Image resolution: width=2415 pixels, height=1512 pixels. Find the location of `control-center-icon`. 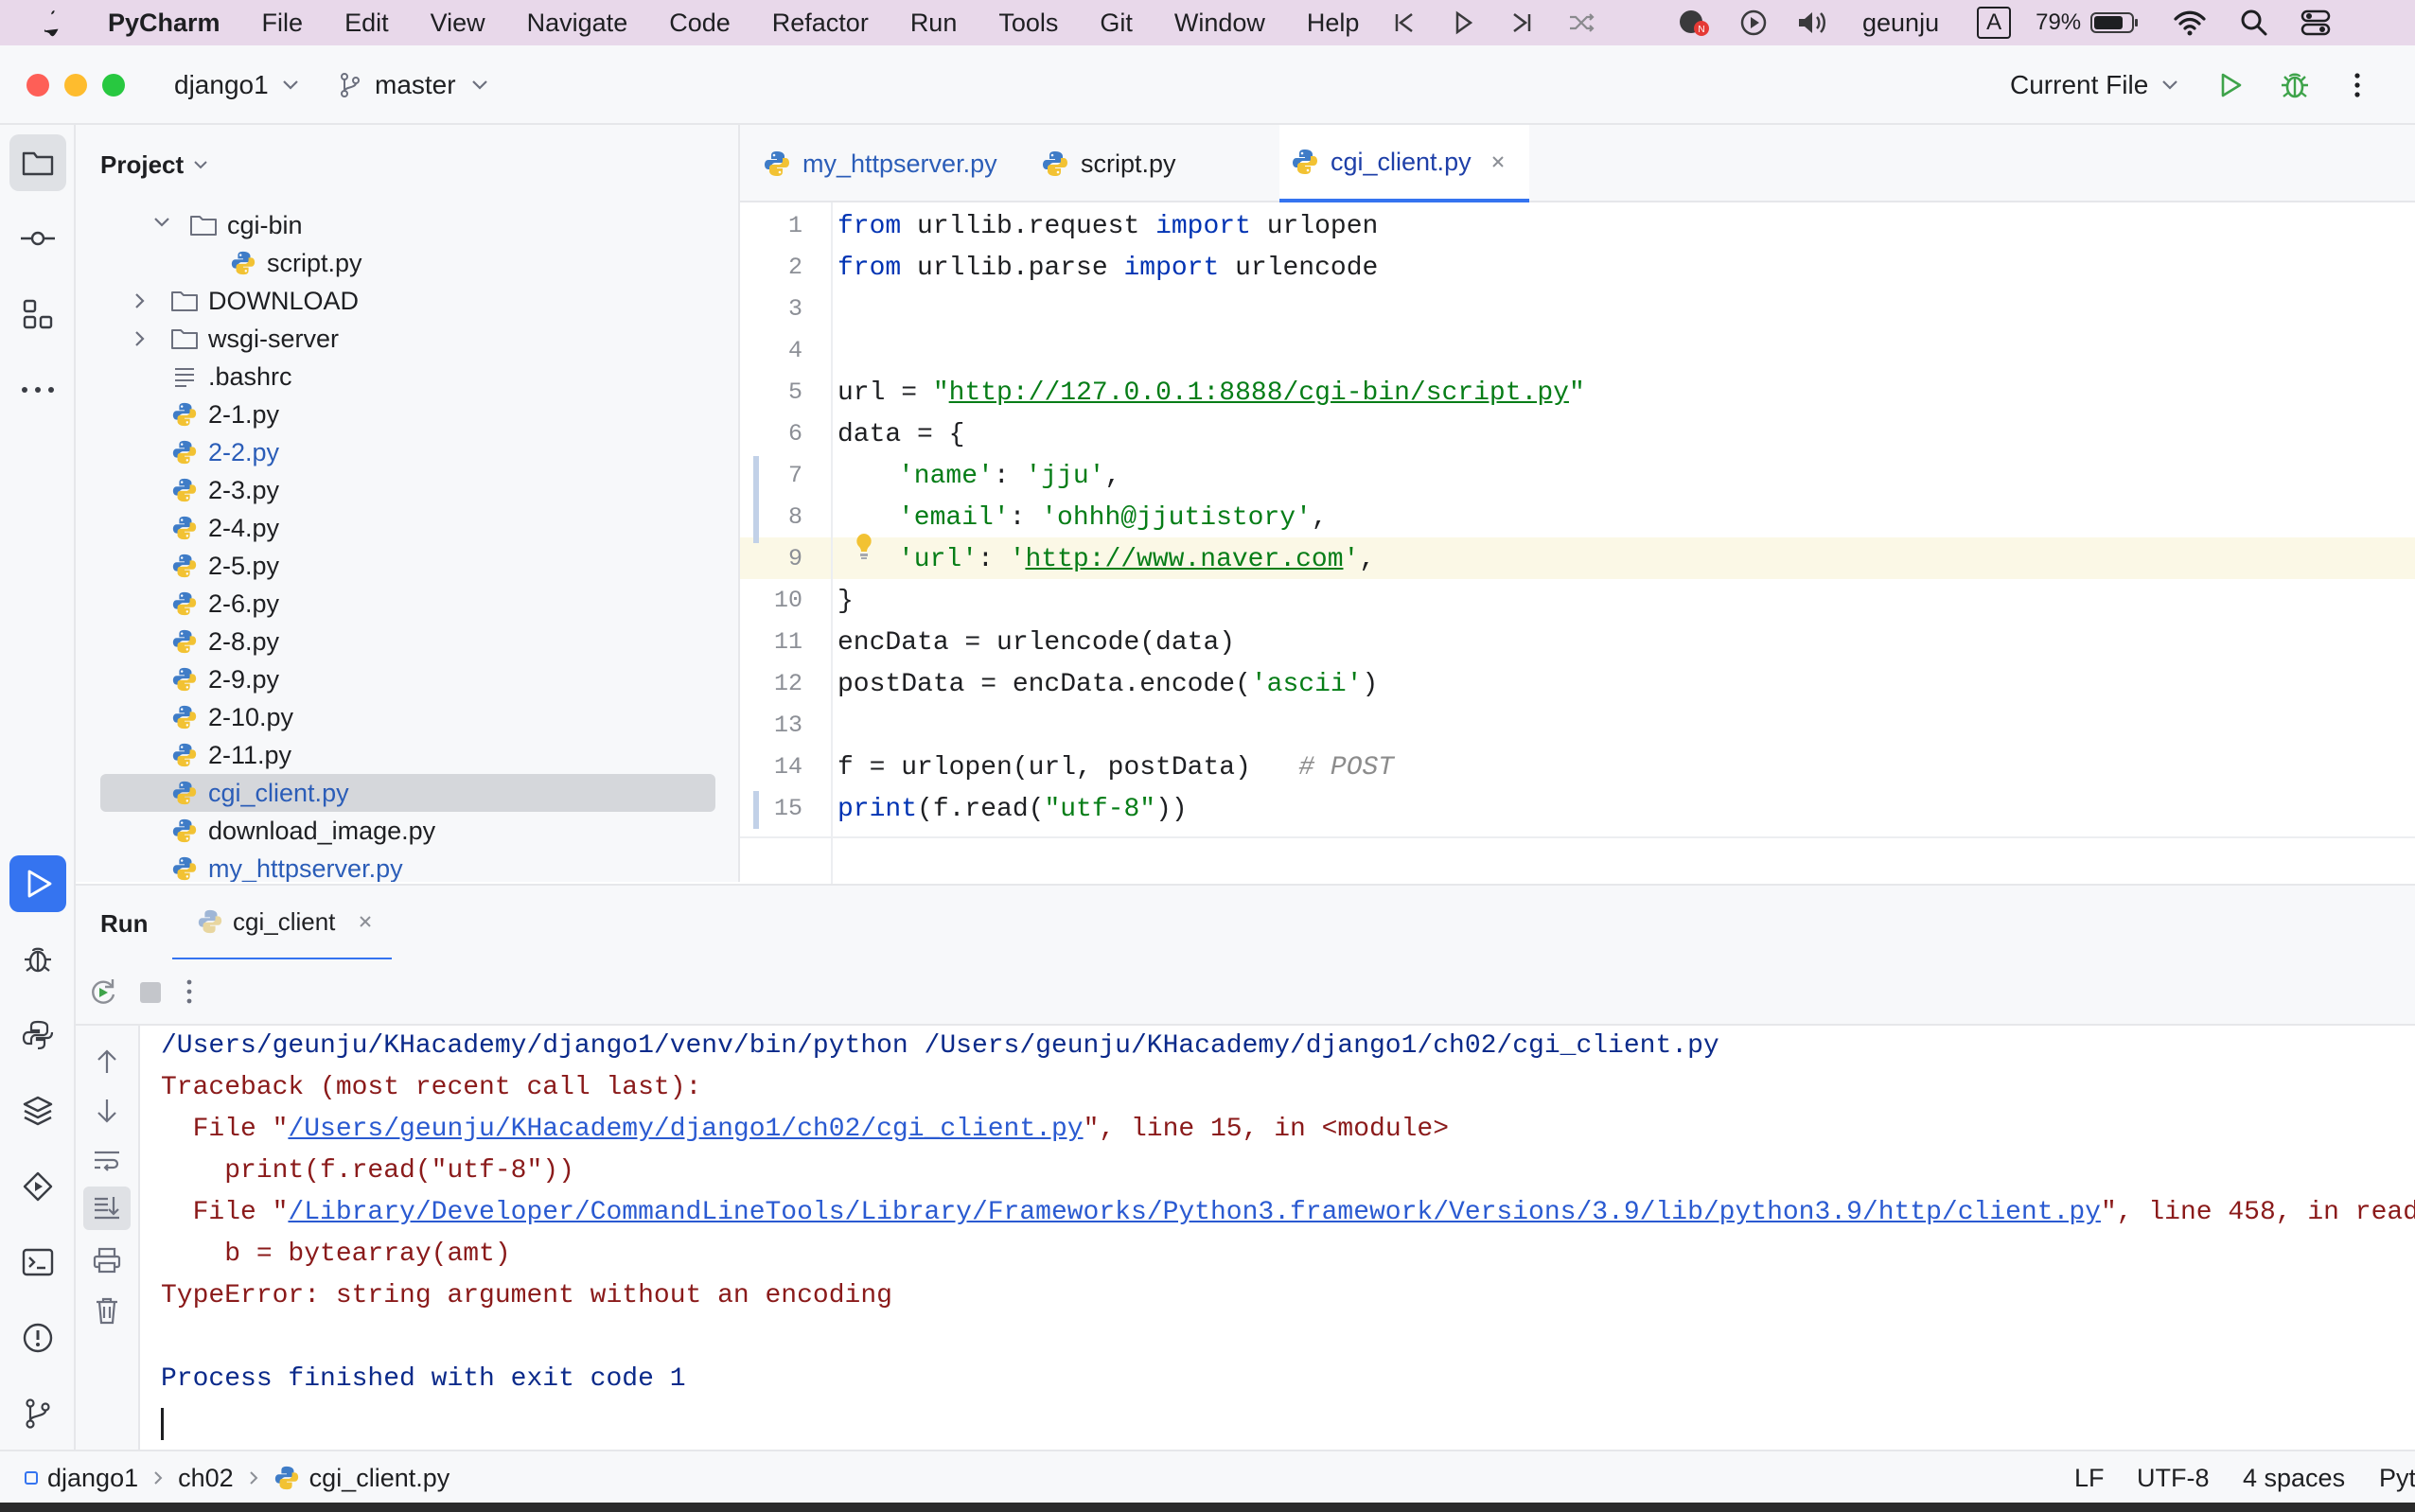

control-center-icon is located at coordinates (2315, 23).